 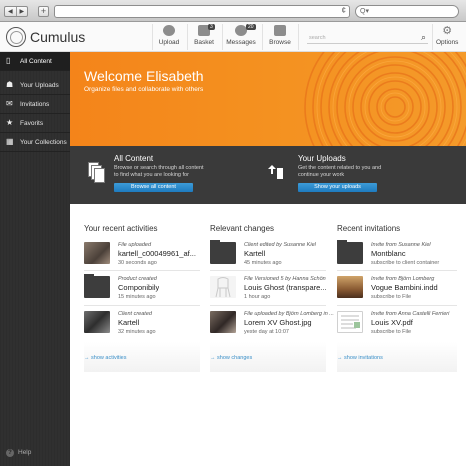 What do you see at coordinates (340, 168) in the screenshot?
I see `your-uploads-desc-line: Get the content related to you and` at bounding box center [340, 168].